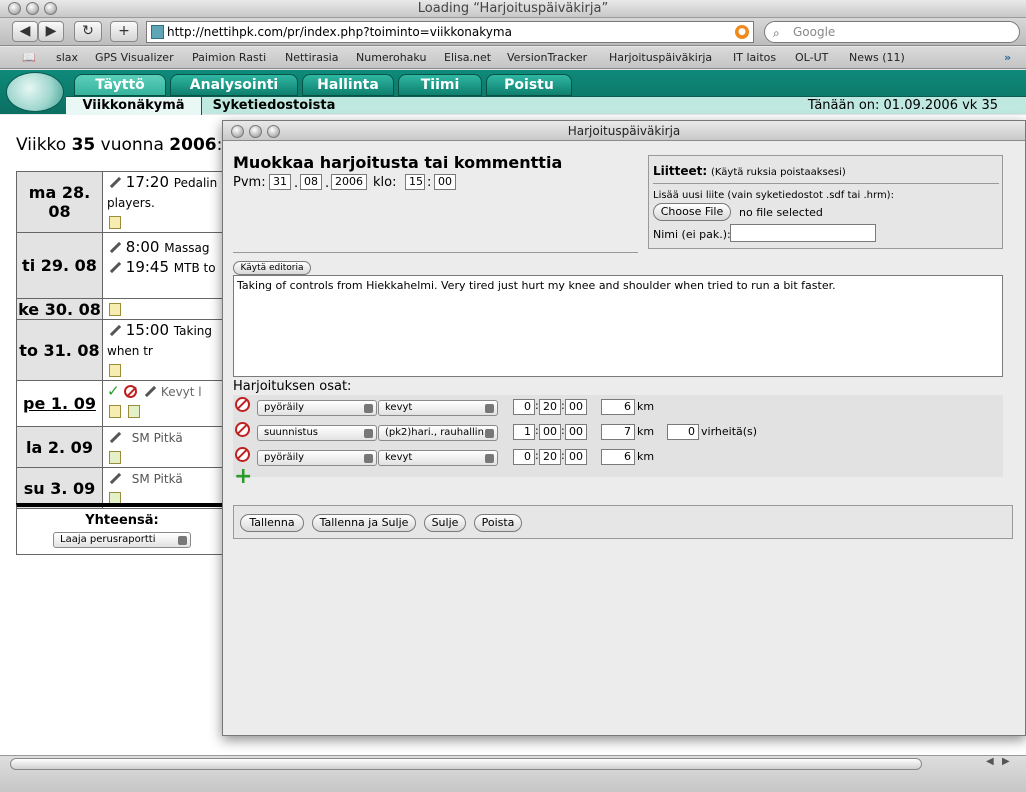  Describe the element at coordinates (692, 212) in the screenshot. I see `choose-file-button: Choose File` at that location.